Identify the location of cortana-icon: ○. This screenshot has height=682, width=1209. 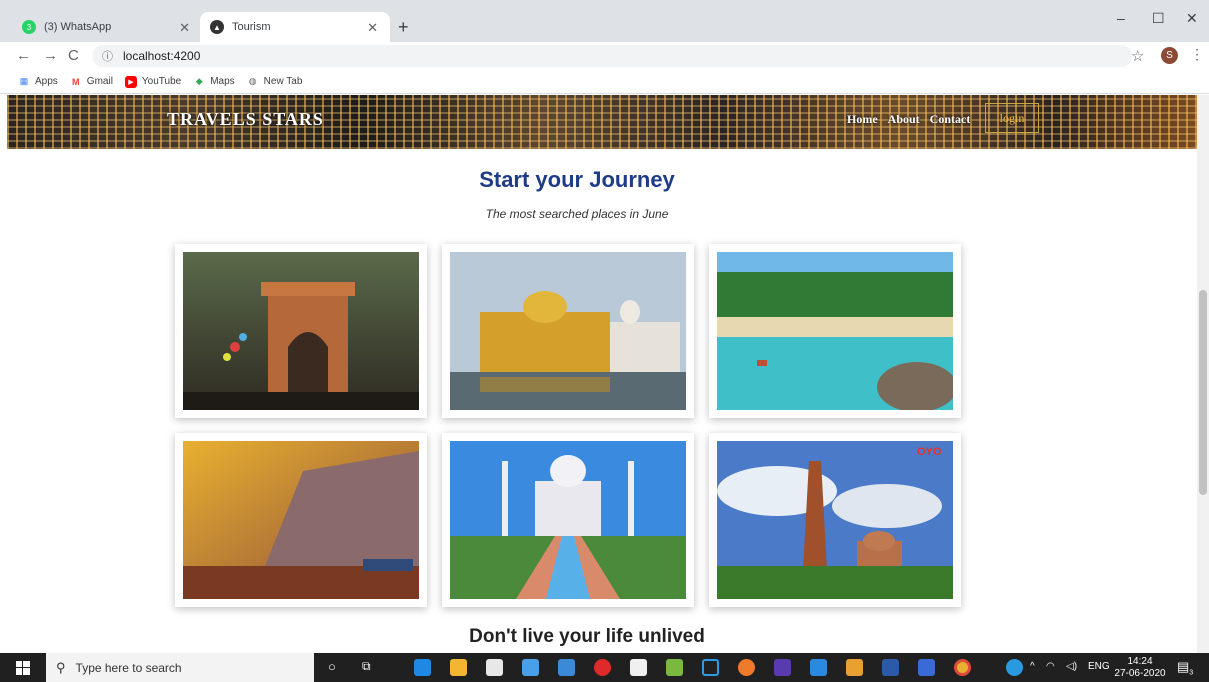
(332, 666).